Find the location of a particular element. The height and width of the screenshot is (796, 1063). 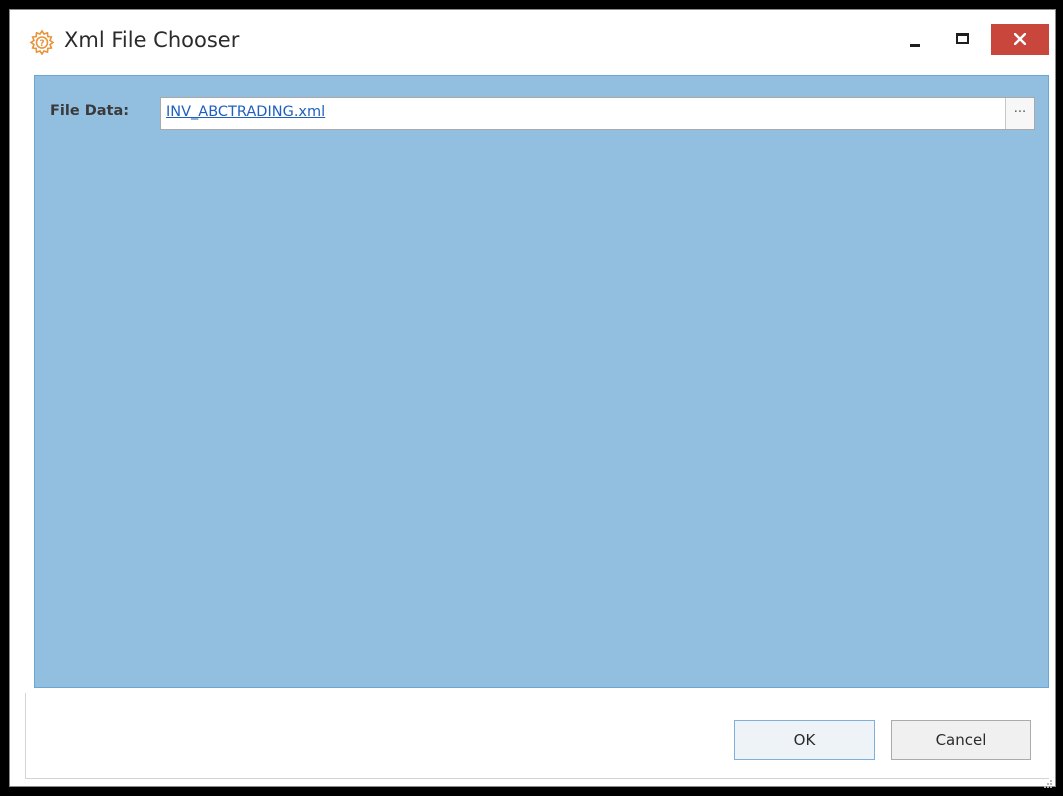

gear-question-icon: ? is located at coordinates (42, 42).